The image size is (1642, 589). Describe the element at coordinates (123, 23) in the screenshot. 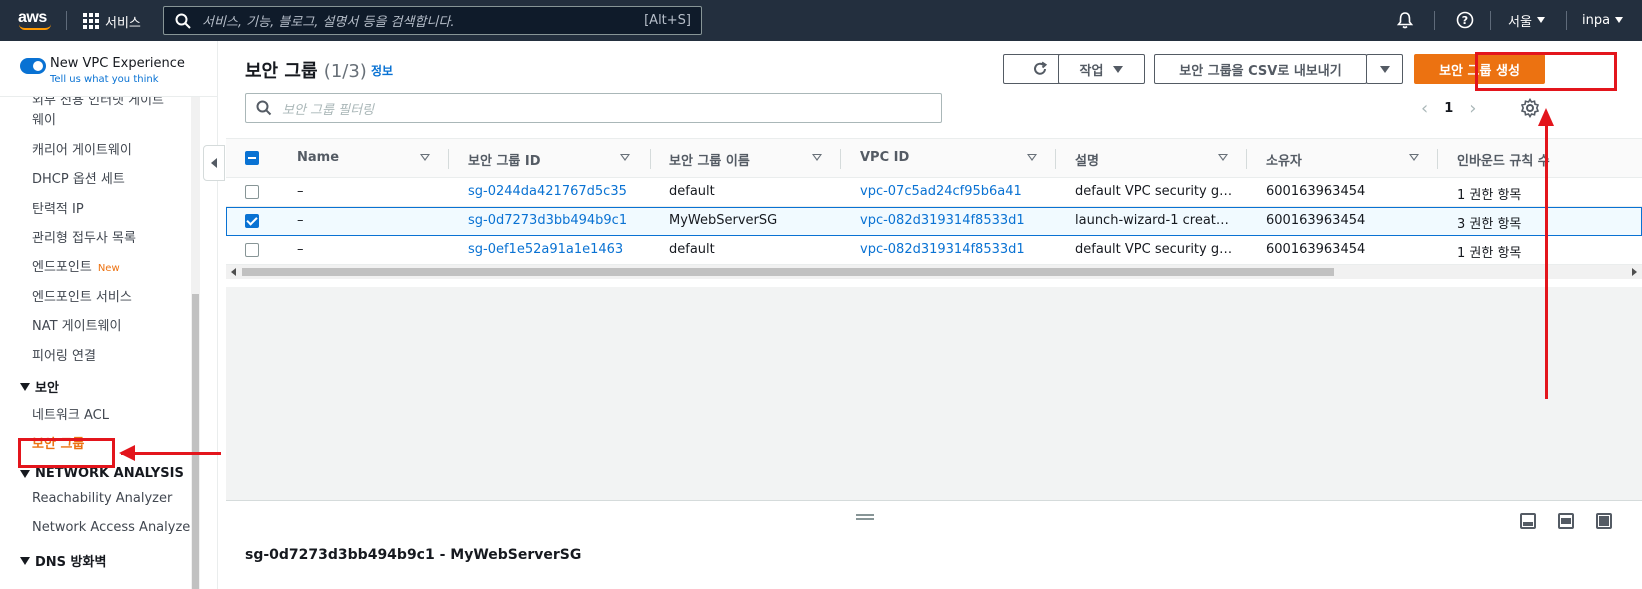

I see `services-label: 서비스` at that location.